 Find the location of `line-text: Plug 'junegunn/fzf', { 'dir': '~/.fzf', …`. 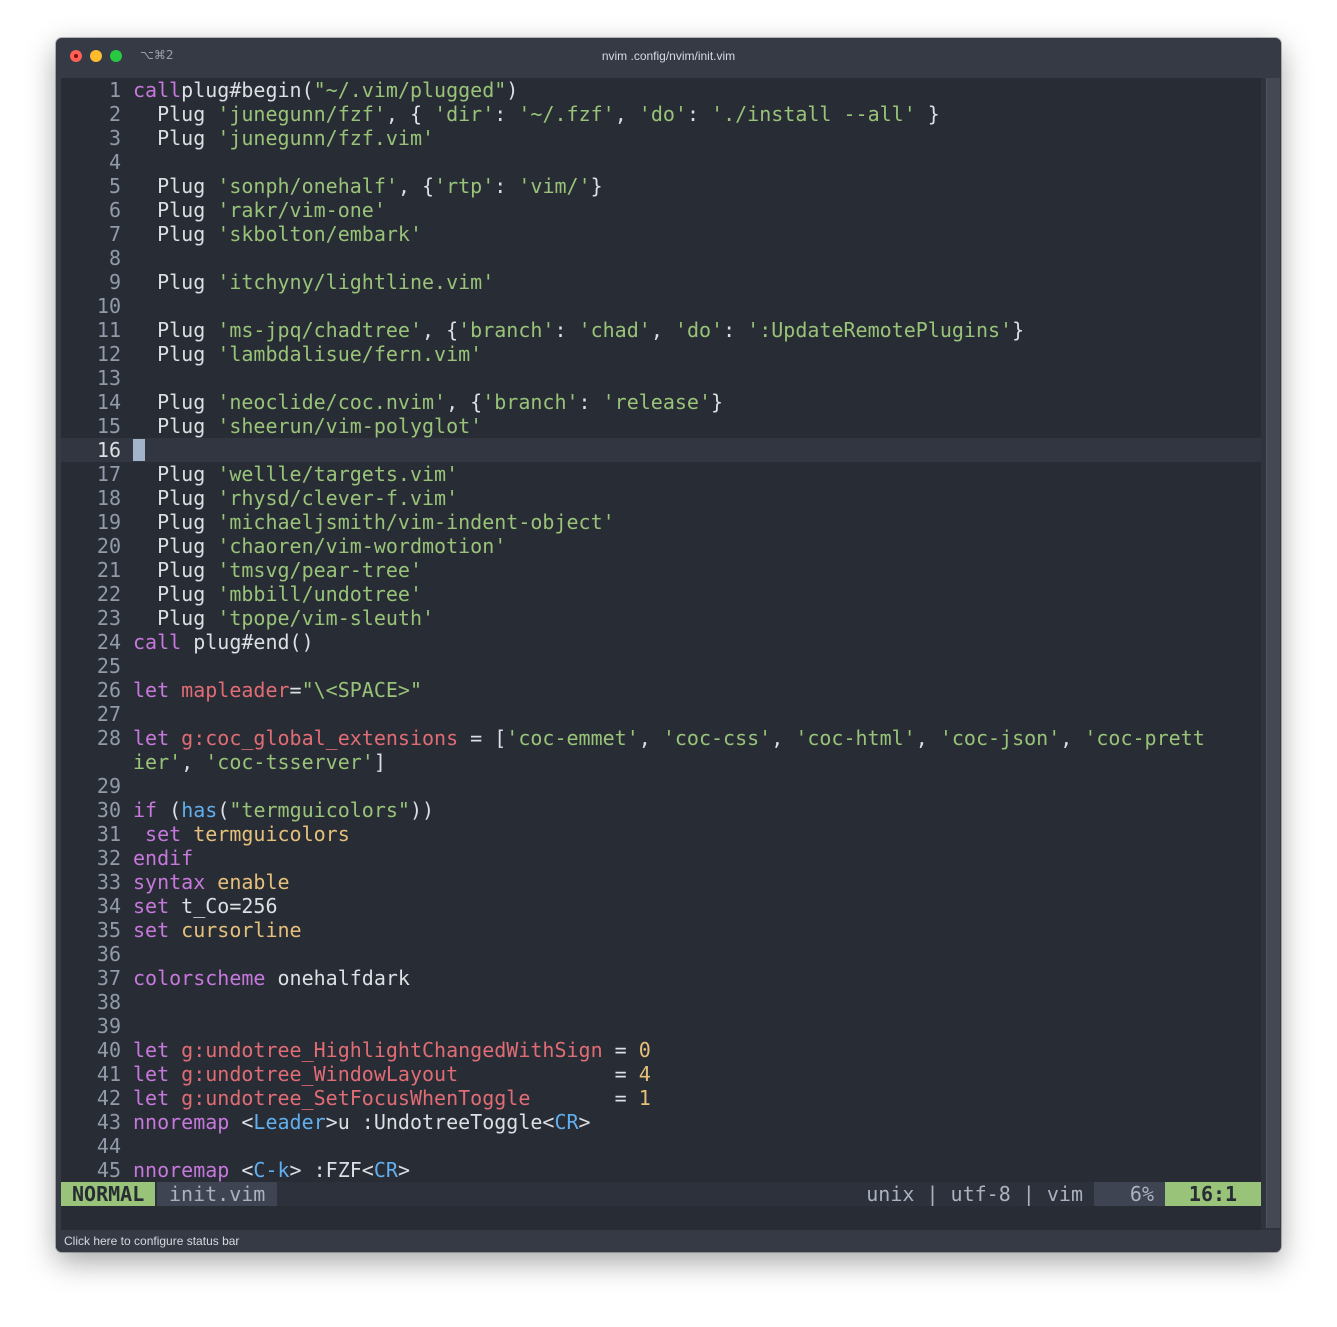

line-text: Plug 'junegunn/fzf', { 'dir': '~/.fzf', … is located at coordinates (673, 114).